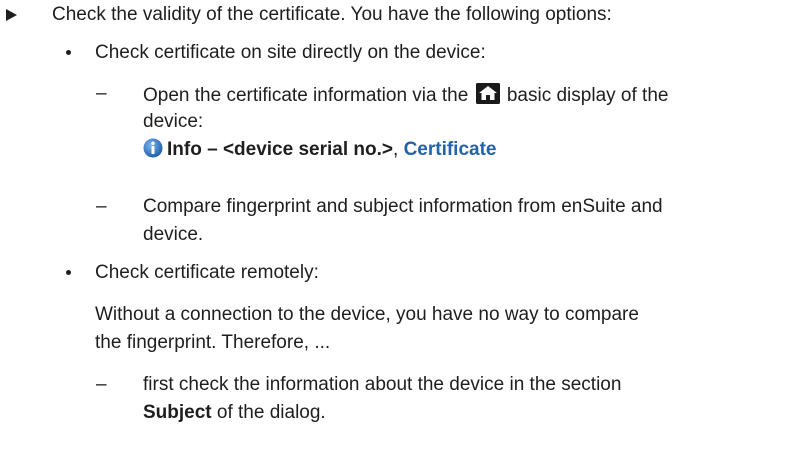  I want to click on subject-label: Subject, so click(177, 412).